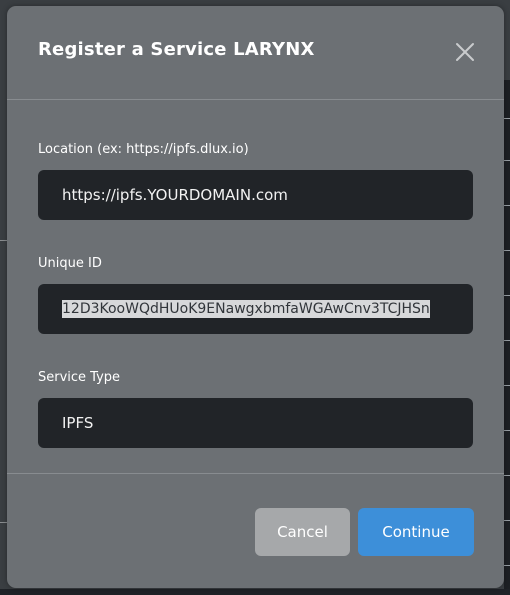 The image size is (510, 595). I want to click on unique-id-input: 12D3KooWQdHUoK9ENawgxbmfaWGAwCnv3TCJHSn, so click(255, 309).